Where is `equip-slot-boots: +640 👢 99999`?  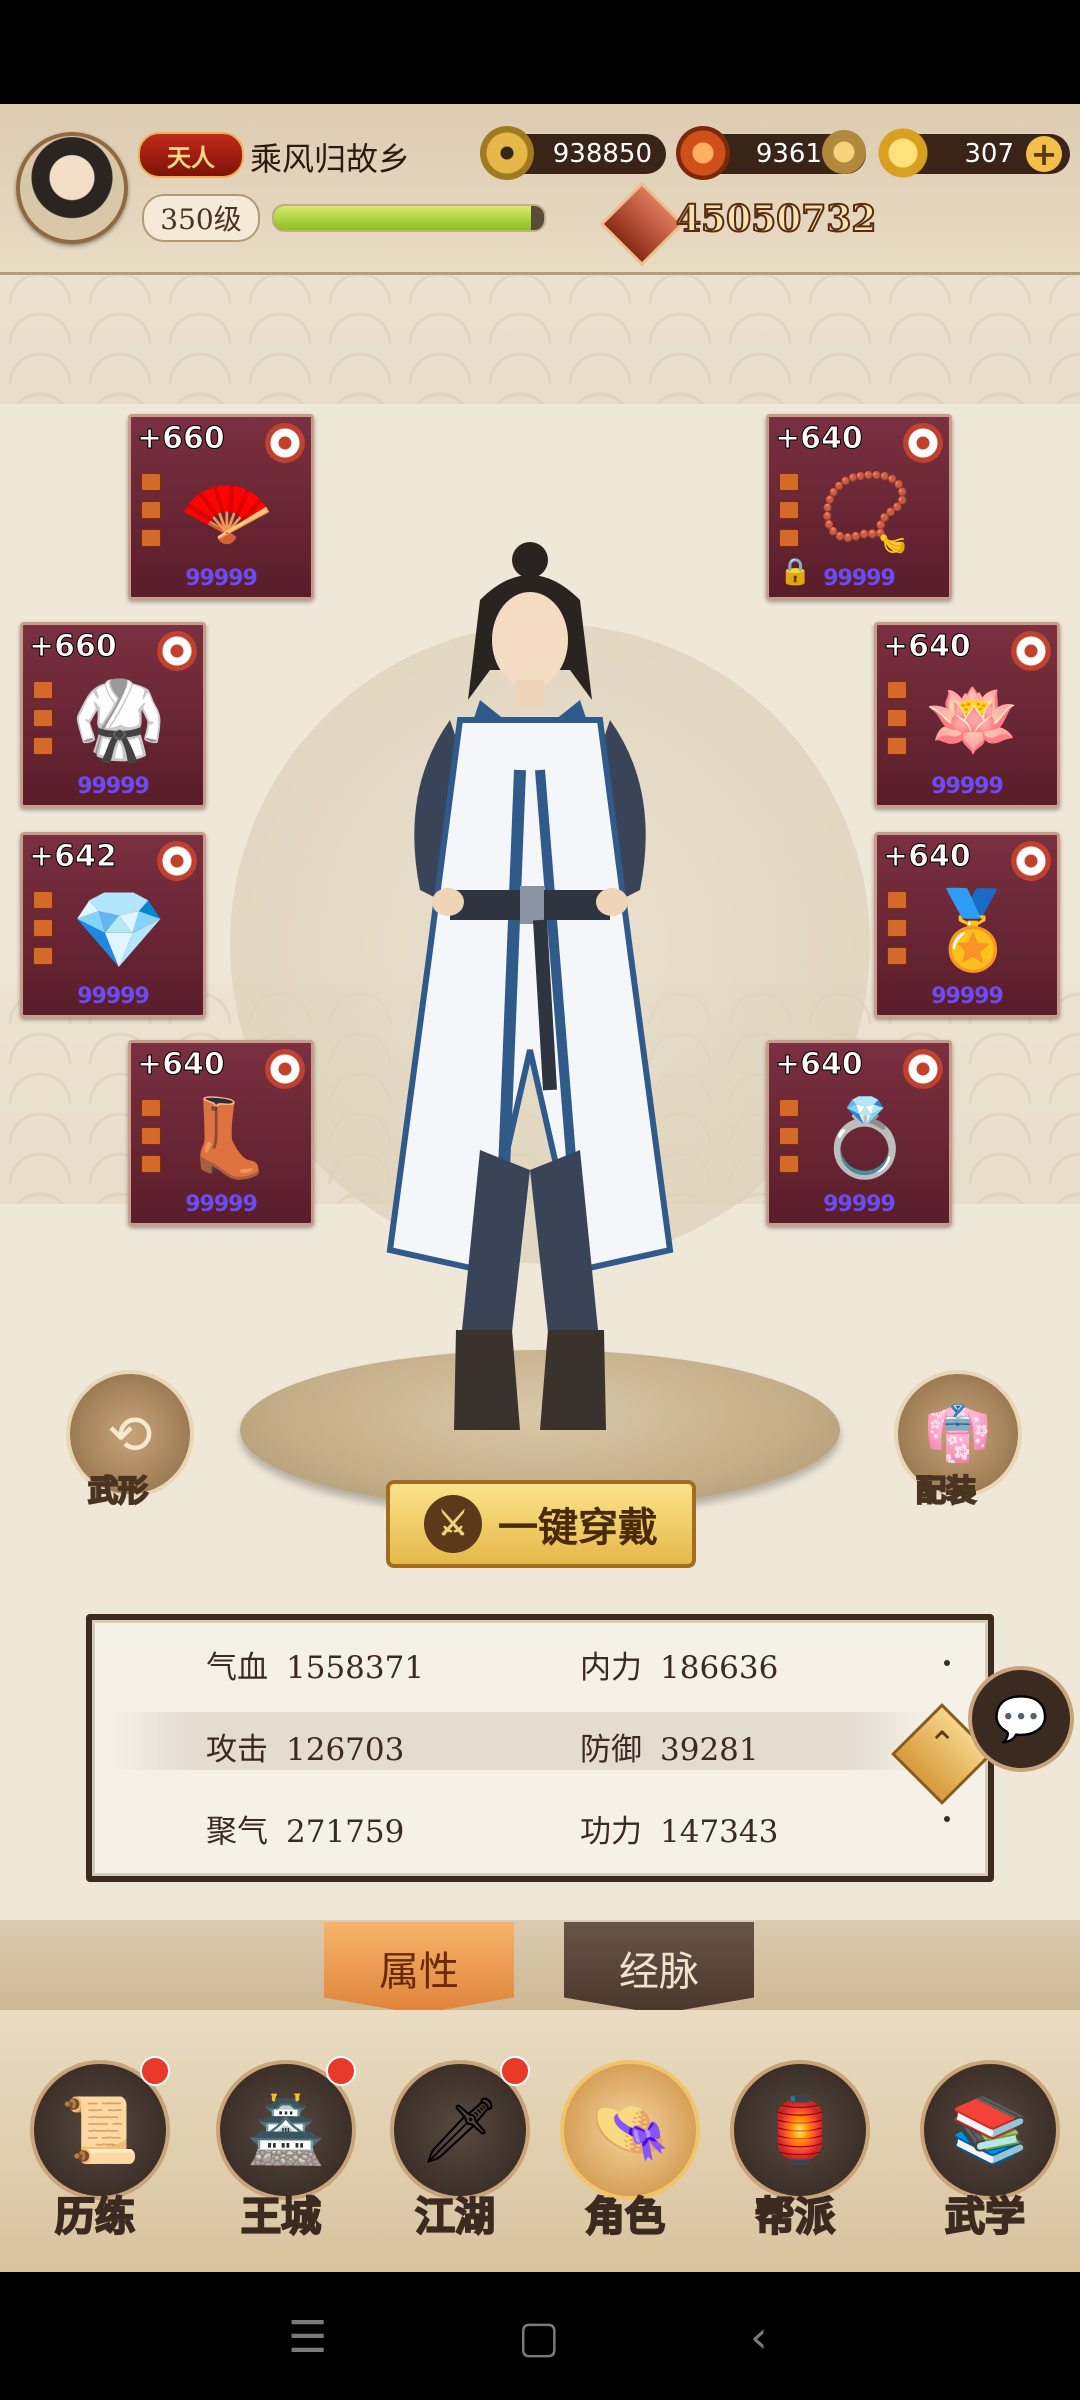
equip-slot-boots: +640 👢 99999 is located at coordinates (221, 1133).